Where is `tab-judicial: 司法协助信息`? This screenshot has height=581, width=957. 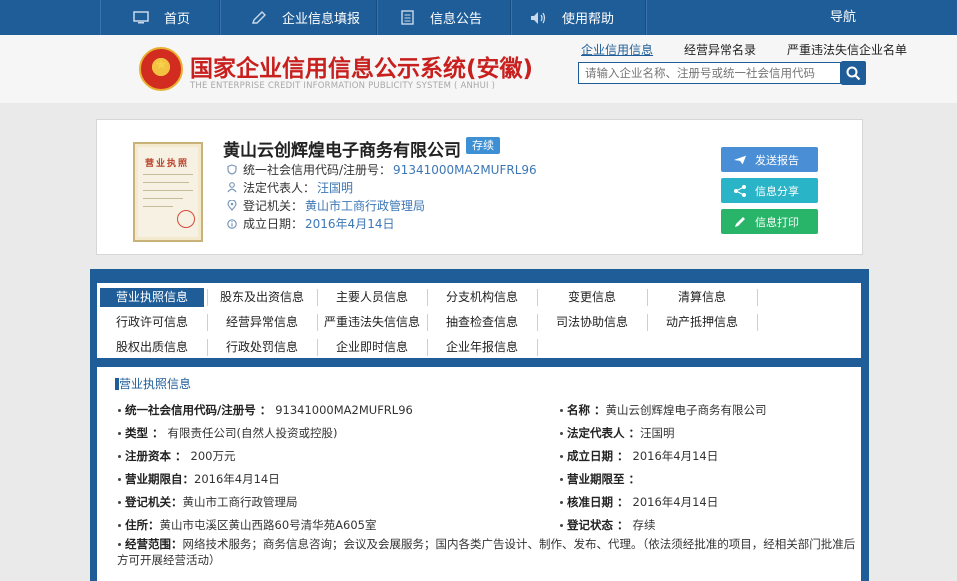 tab-judicial: 司法协助信息 is located at coordinates (592, 322).